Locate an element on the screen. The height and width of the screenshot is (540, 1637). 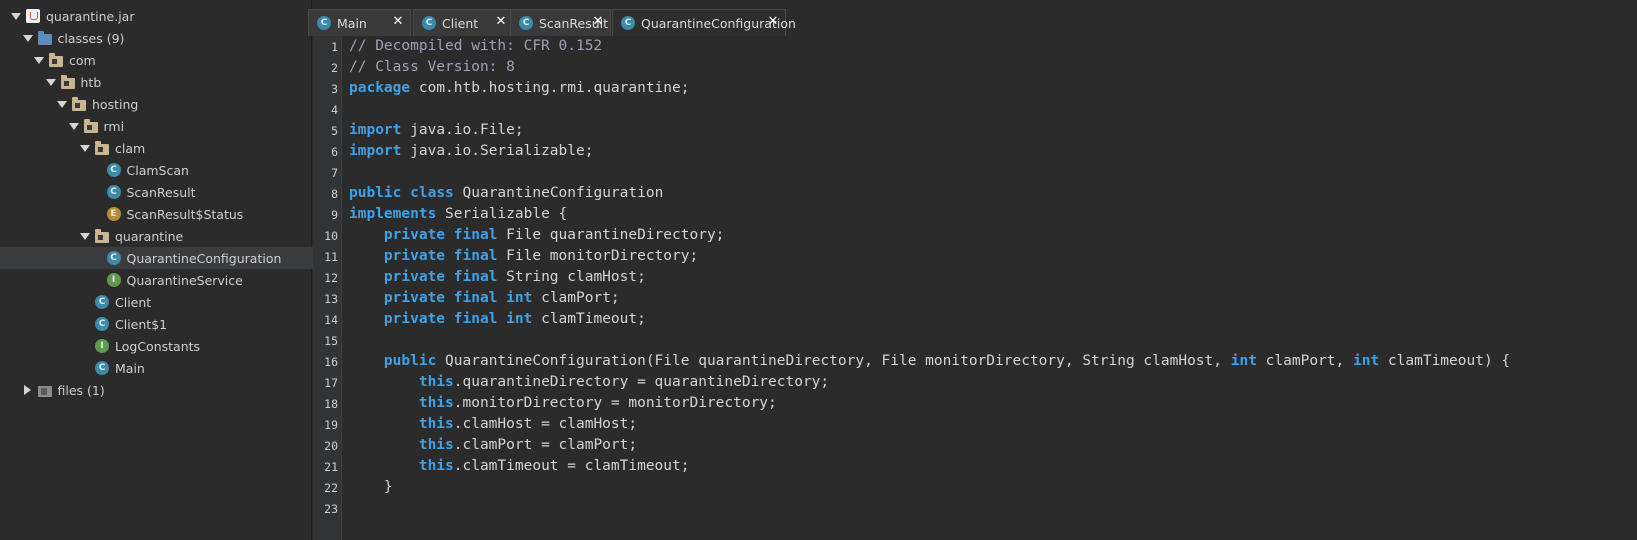
tree-item: files (1) is located at coordinates (166, 390).